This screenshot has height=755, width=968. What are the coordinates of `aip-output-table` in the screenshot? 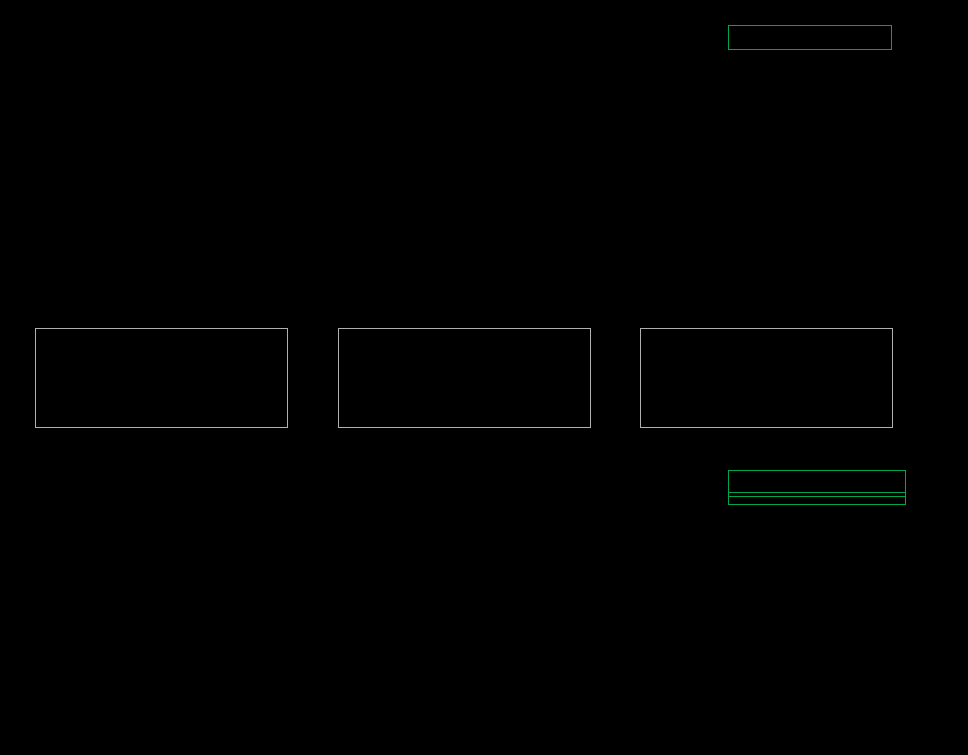 It's located at (817, 487).